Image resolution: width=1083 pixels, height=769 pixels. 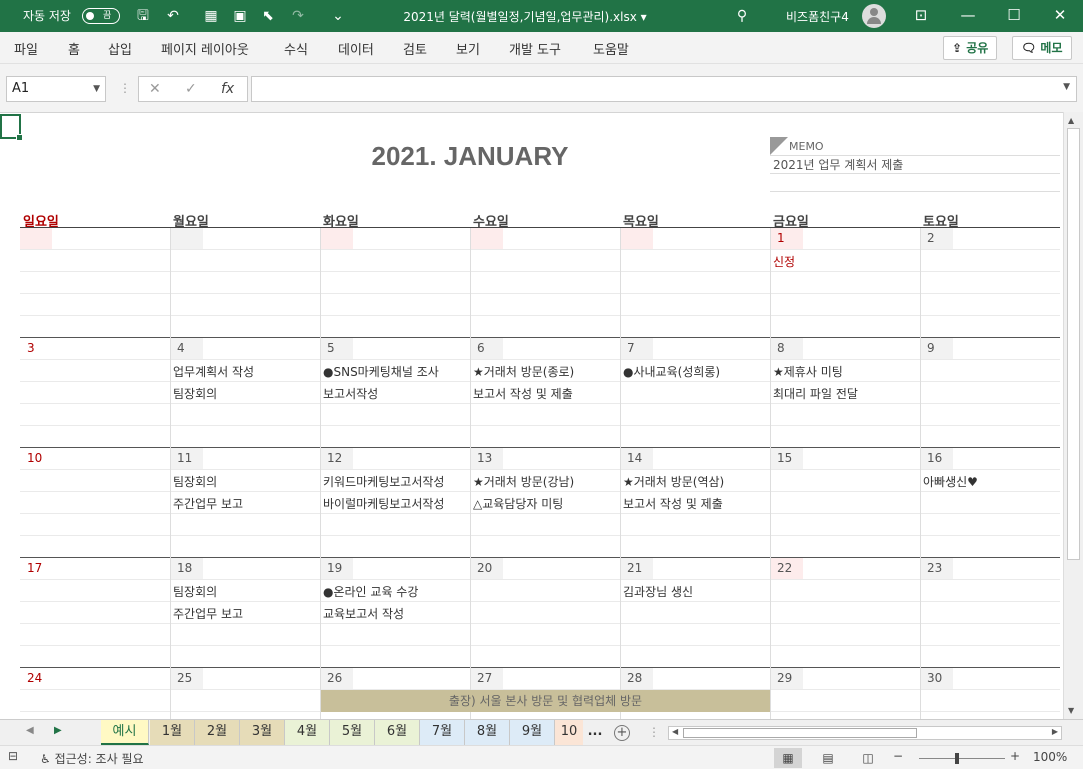 I want to click on date-cell: 22, so click(x=787, y=568).